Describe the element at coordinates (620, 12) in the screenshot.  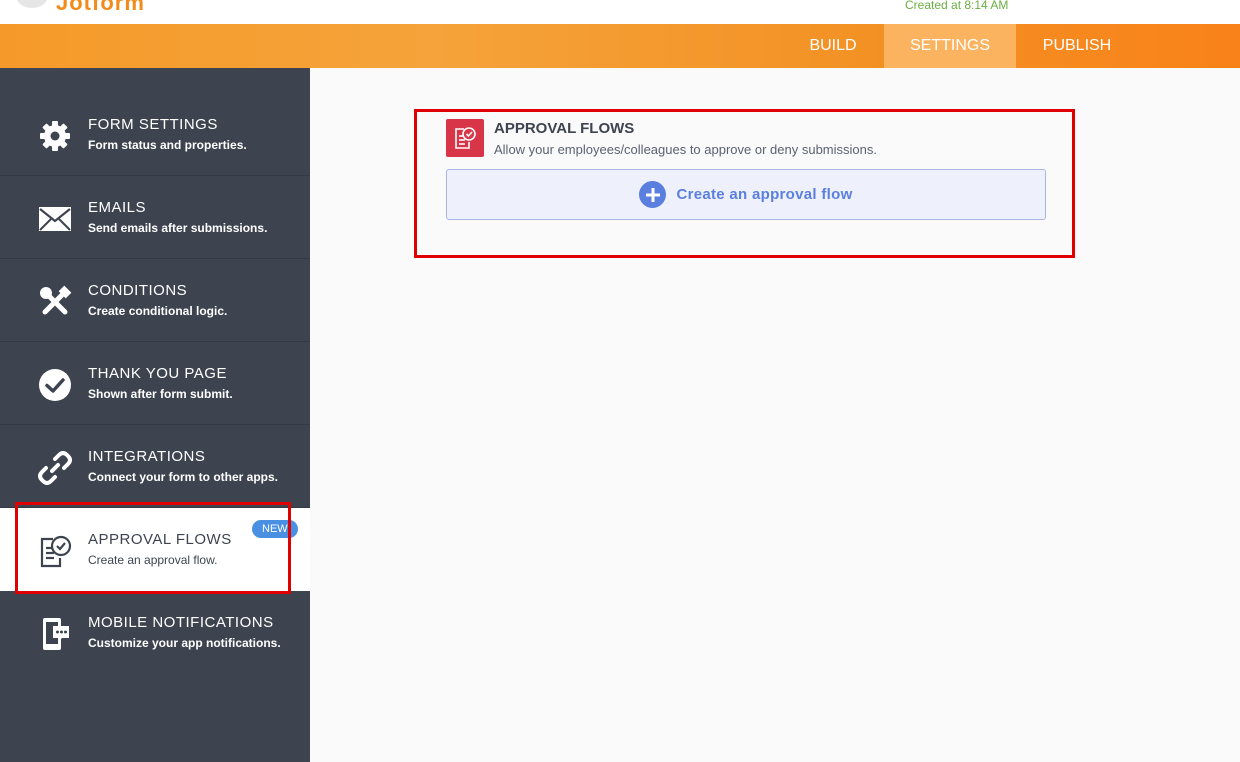
I see `top-header: Jotform Created at 8:14 AM` at that location.